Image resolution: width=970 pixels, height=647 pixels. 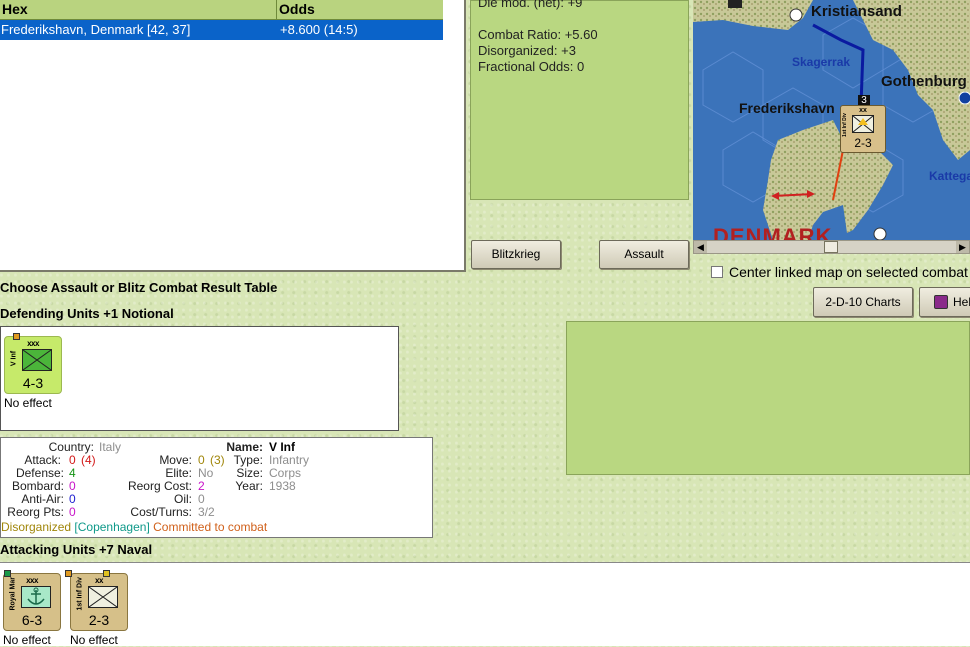 I want to click on map-unit-counter: xx 1st Inf Div 2-3, so click(x=863, y=129).